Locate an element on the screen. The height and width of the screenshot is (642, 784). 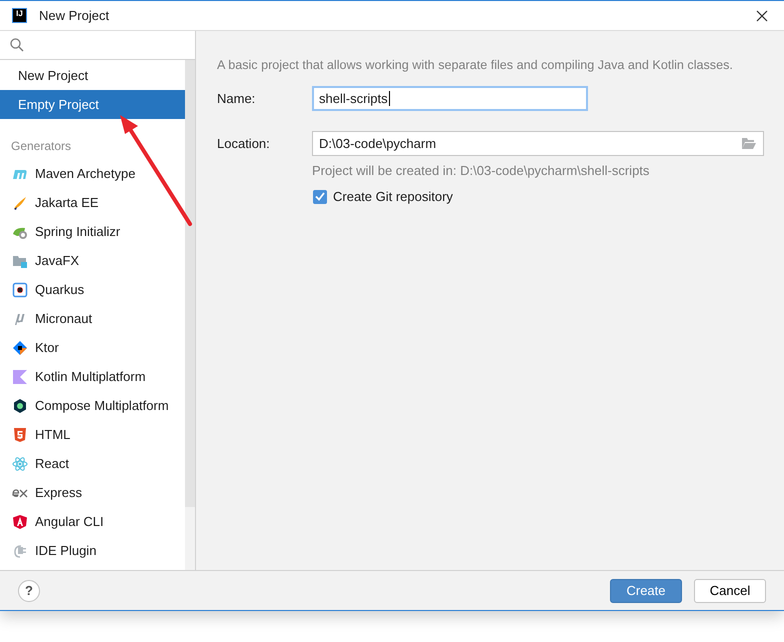
sidebar-item: Compose Multiplatform is located at coordinates (92, 405).